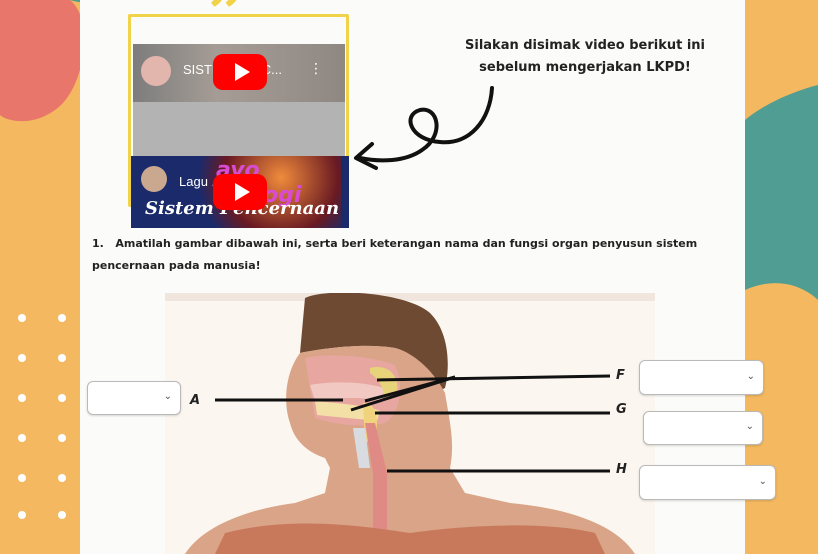 This screenshot has width=818, height=554. Describe the element at coordinates (226, 25) in the screenshot. I see `quote-mark-icon: ”` at that location.